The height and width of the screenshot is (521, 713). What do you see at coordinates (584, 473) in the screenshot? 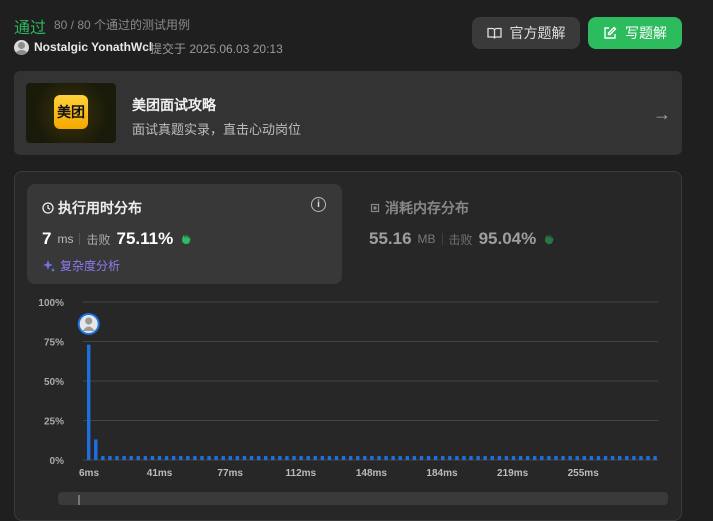
I see `x-tick-label: 255ms` at bounding box center [584, 473].